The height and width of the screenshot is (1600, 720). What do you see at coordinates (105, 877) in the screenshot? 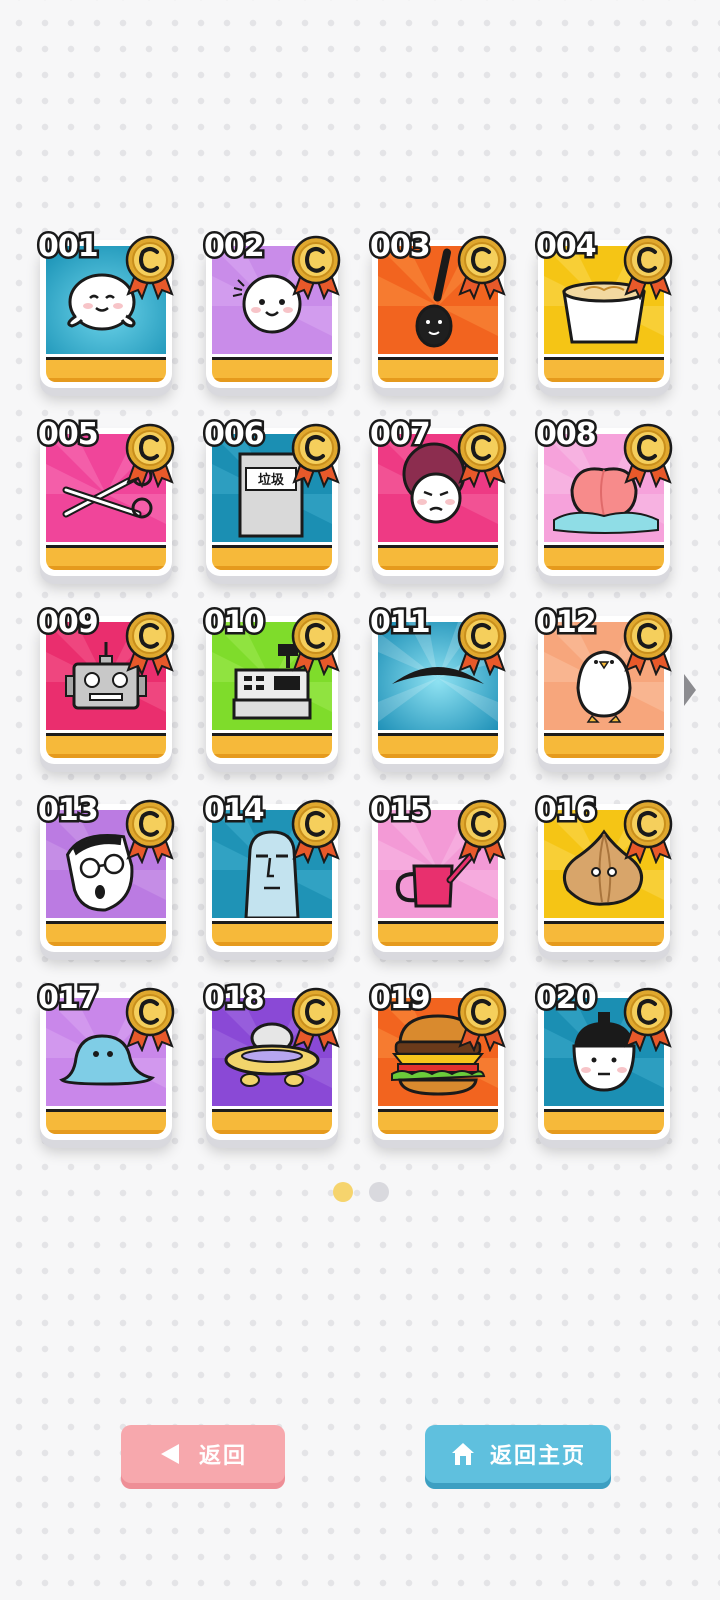
I see `collection-card-013: 013` at bounding box center [105, 877].